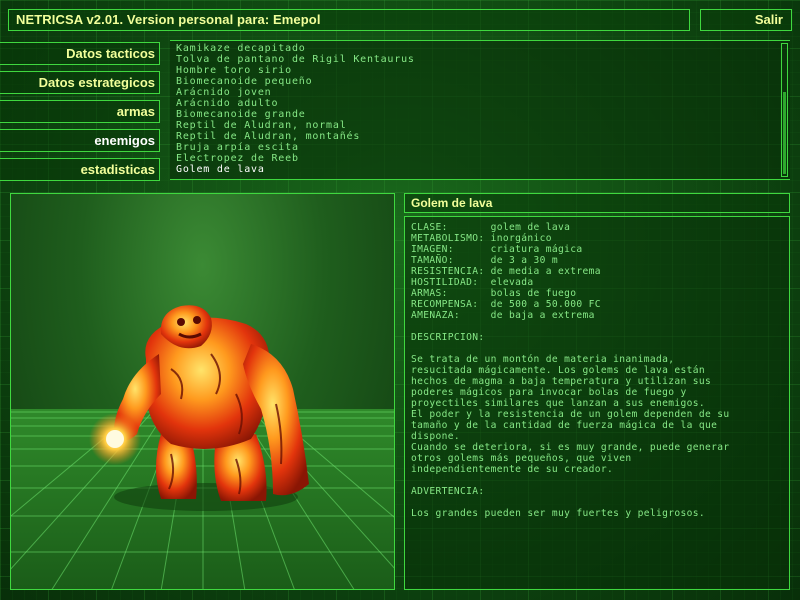 The height and width of the screenshot is (600, 800). What do you see at coordinates (597, 203) in the screenshot?
I see `enemy-name-header: Golem de lava` at bounding box center [597, 203].